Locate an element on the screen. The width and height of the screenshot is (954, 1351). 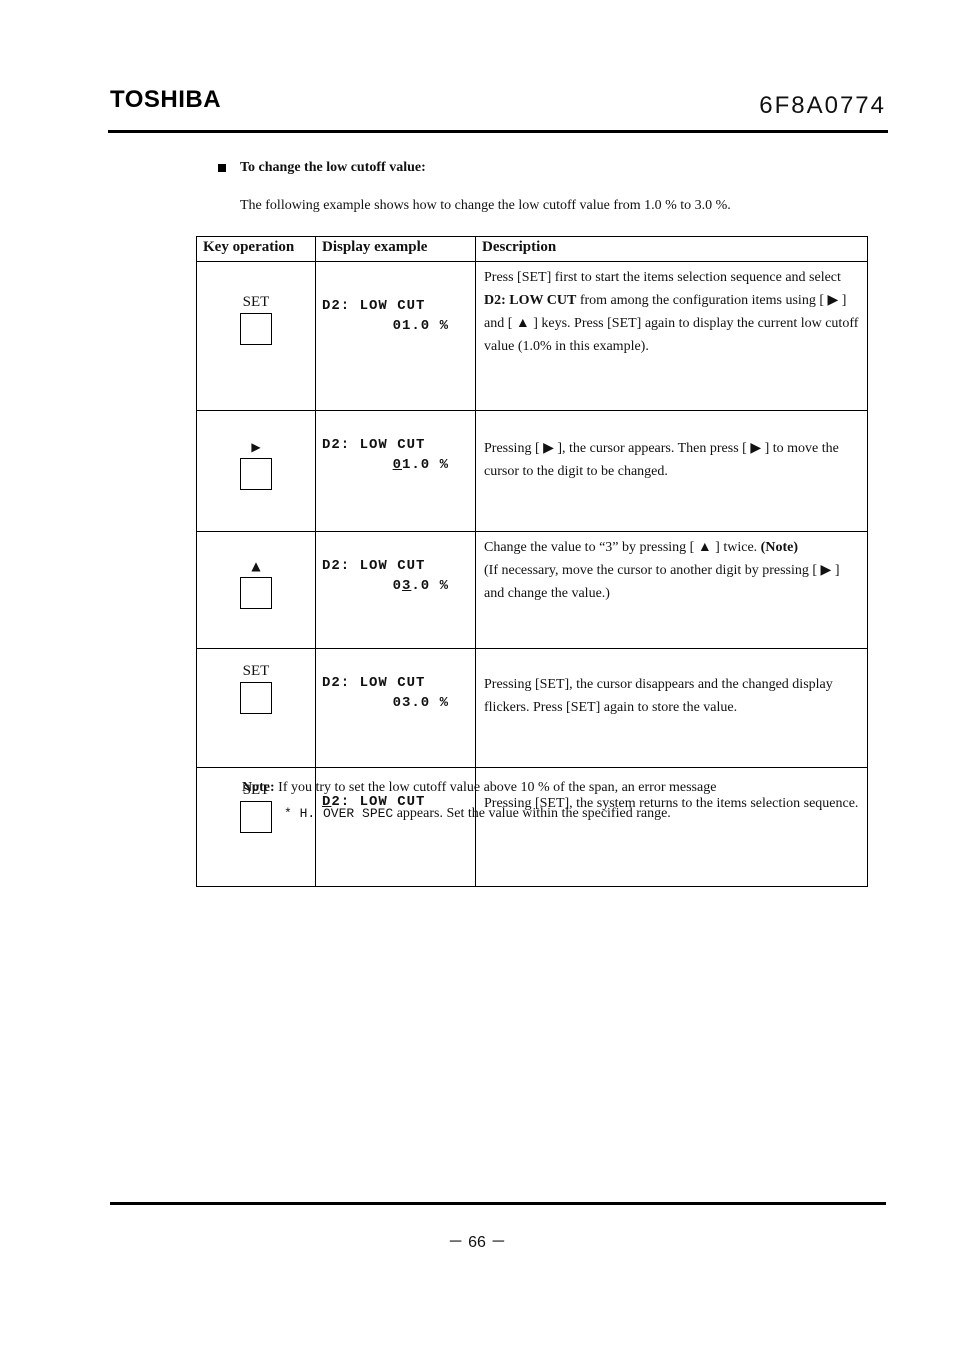
document-number: 6F8A0774 is located at coordinates (822, 105).